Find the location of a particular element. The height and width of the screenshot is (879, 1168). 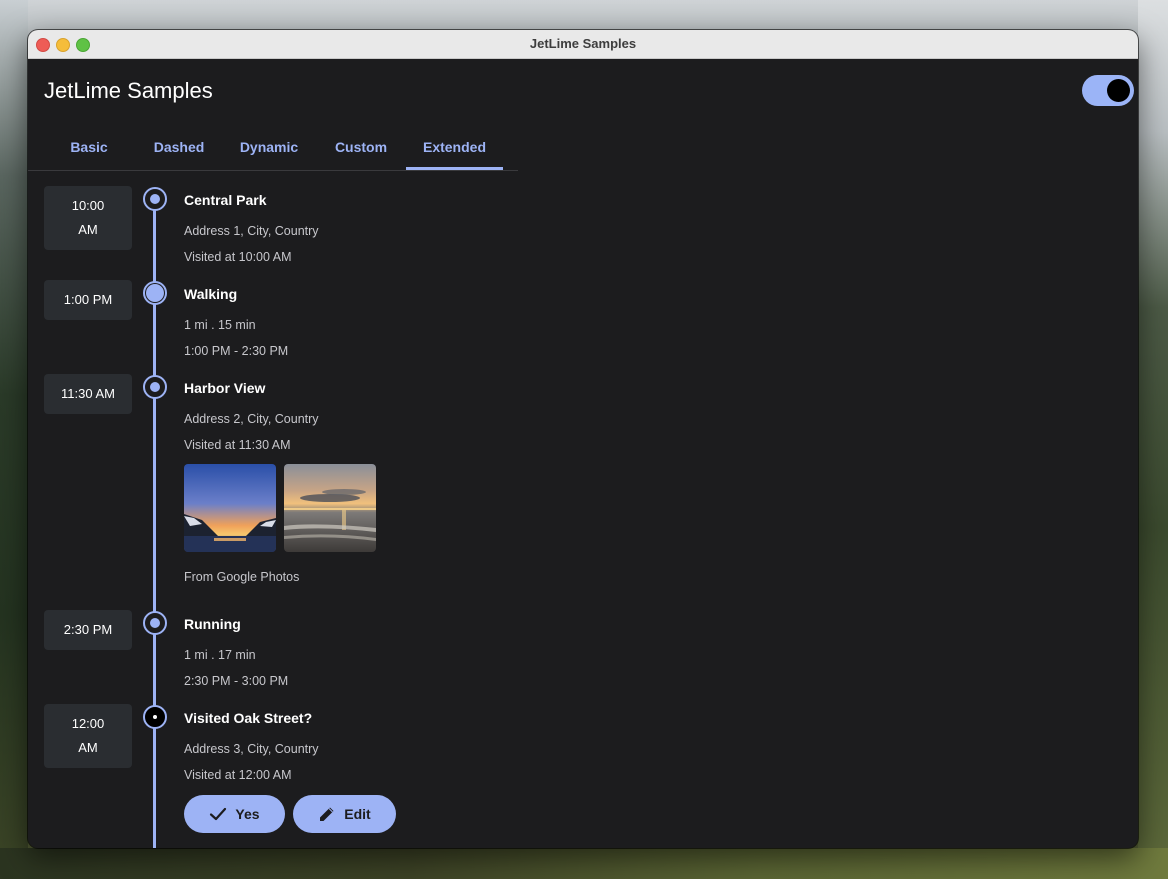

mountain-lake-sunset-photo is located at coordinates (230, 508).